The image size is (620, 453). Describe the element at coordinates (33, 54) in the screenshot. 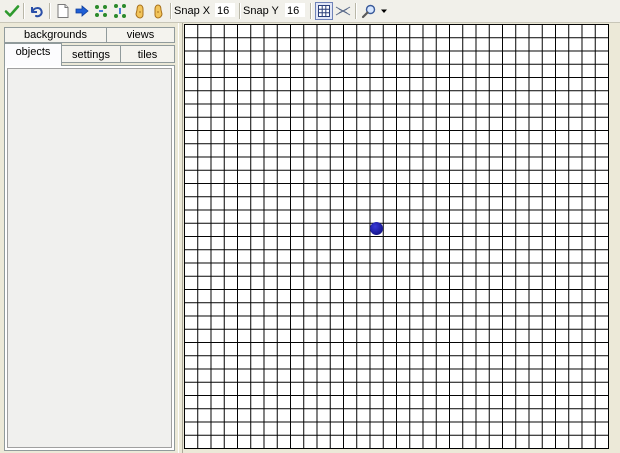

I see `tab-objects: objects` at that location.